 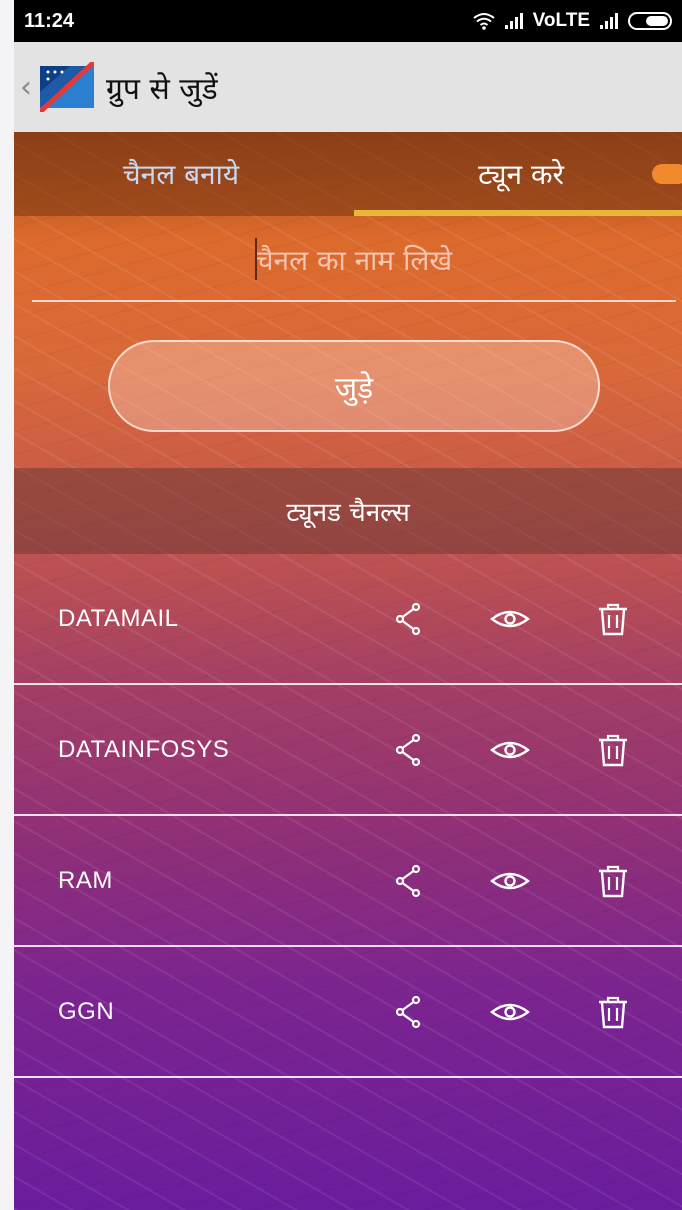 I want to click on list-item: RAM, so click(x=348, y=881).